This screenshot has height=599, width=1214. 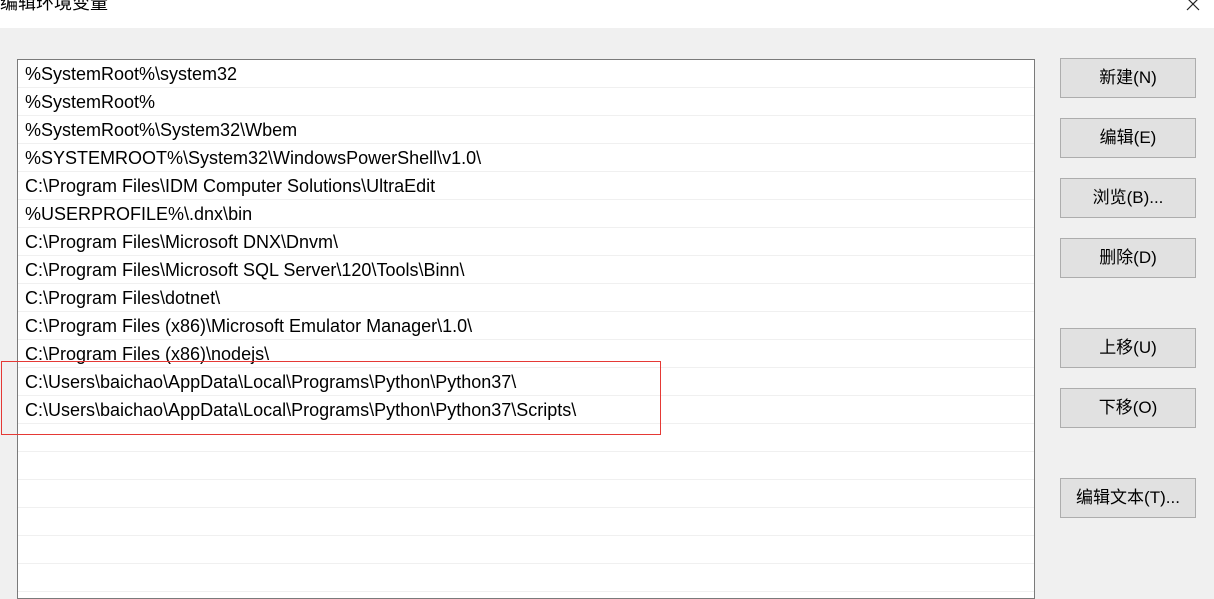 What do you see at coordinates (607, 14) in the screenshot?
I see `title-bar: 编辑环境变量` at bounding box center [607, 14].